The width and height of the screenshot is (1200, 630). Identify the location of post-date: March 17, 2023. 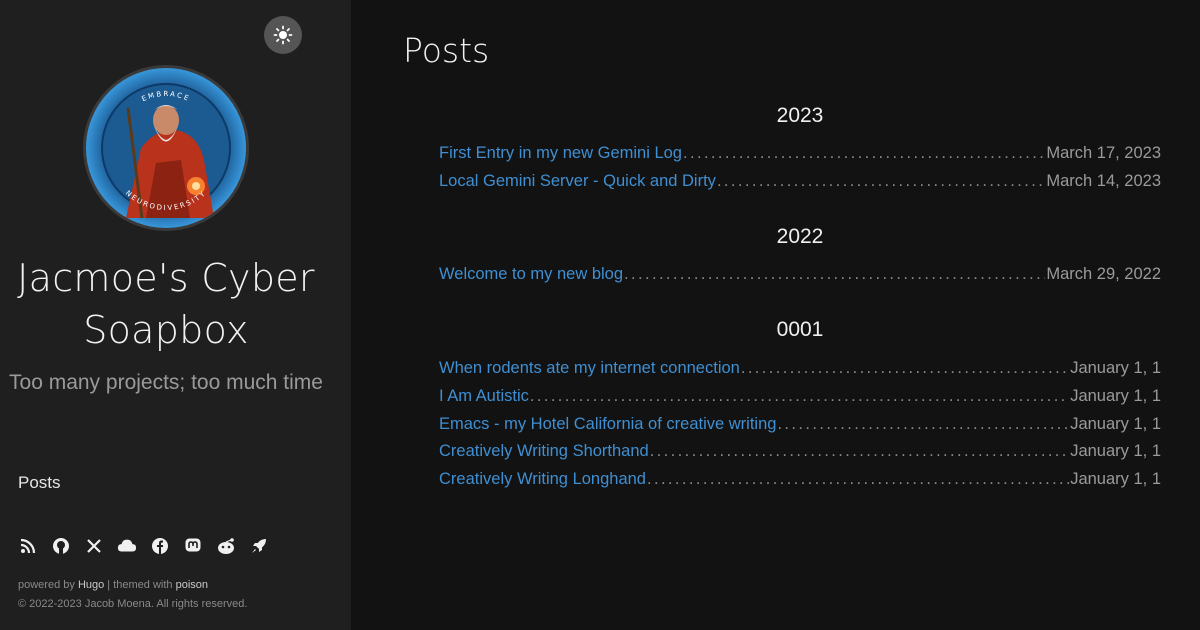
(1103, 153).